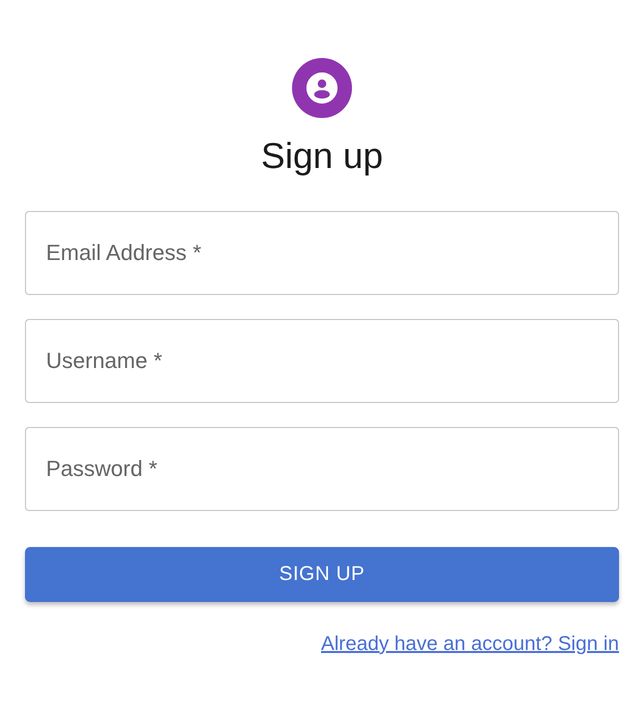  Describe the element at coordinates (322, 361) in the screenshot. I see `input-field: Username *` at that location.